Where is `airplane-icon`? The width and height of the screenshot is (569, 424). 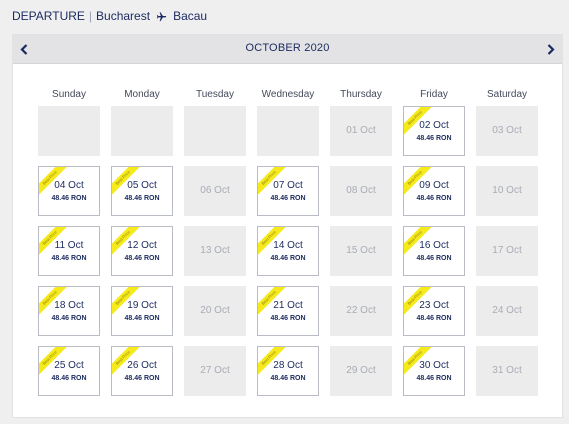 airplane-icon is located at coordinates (161, 16).